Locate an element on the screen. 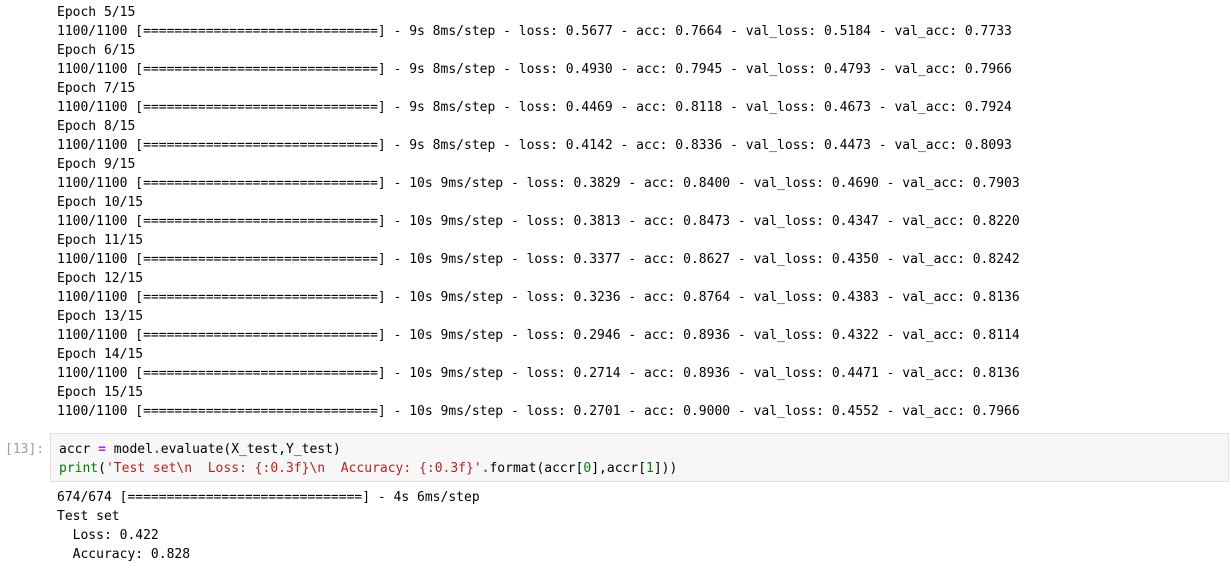 Image resolution: width=1231 pixels, height=571 pixels. log-line: Epoch 6/15 is located at coordinates (96, 50).